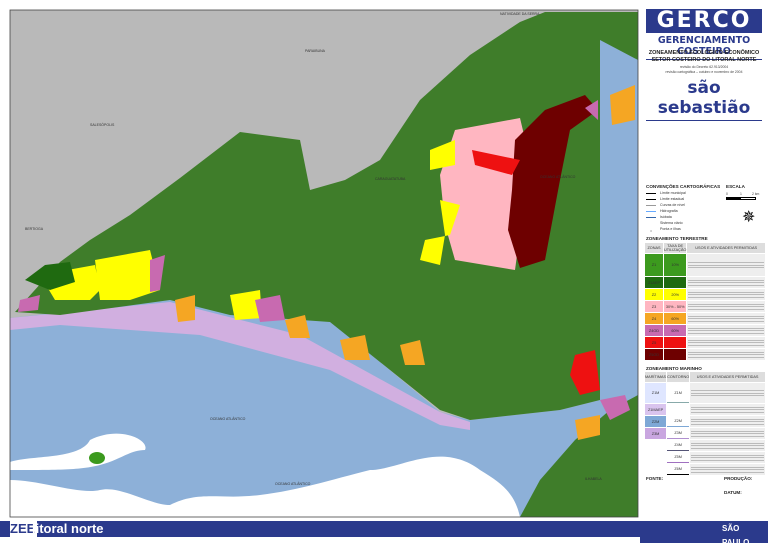 This screenshot has height=550, width=768. What do you see at coordinates (654, 354) in the screenshot?
I see `zone-code: Z5OD` at bounding box center [654, 354].